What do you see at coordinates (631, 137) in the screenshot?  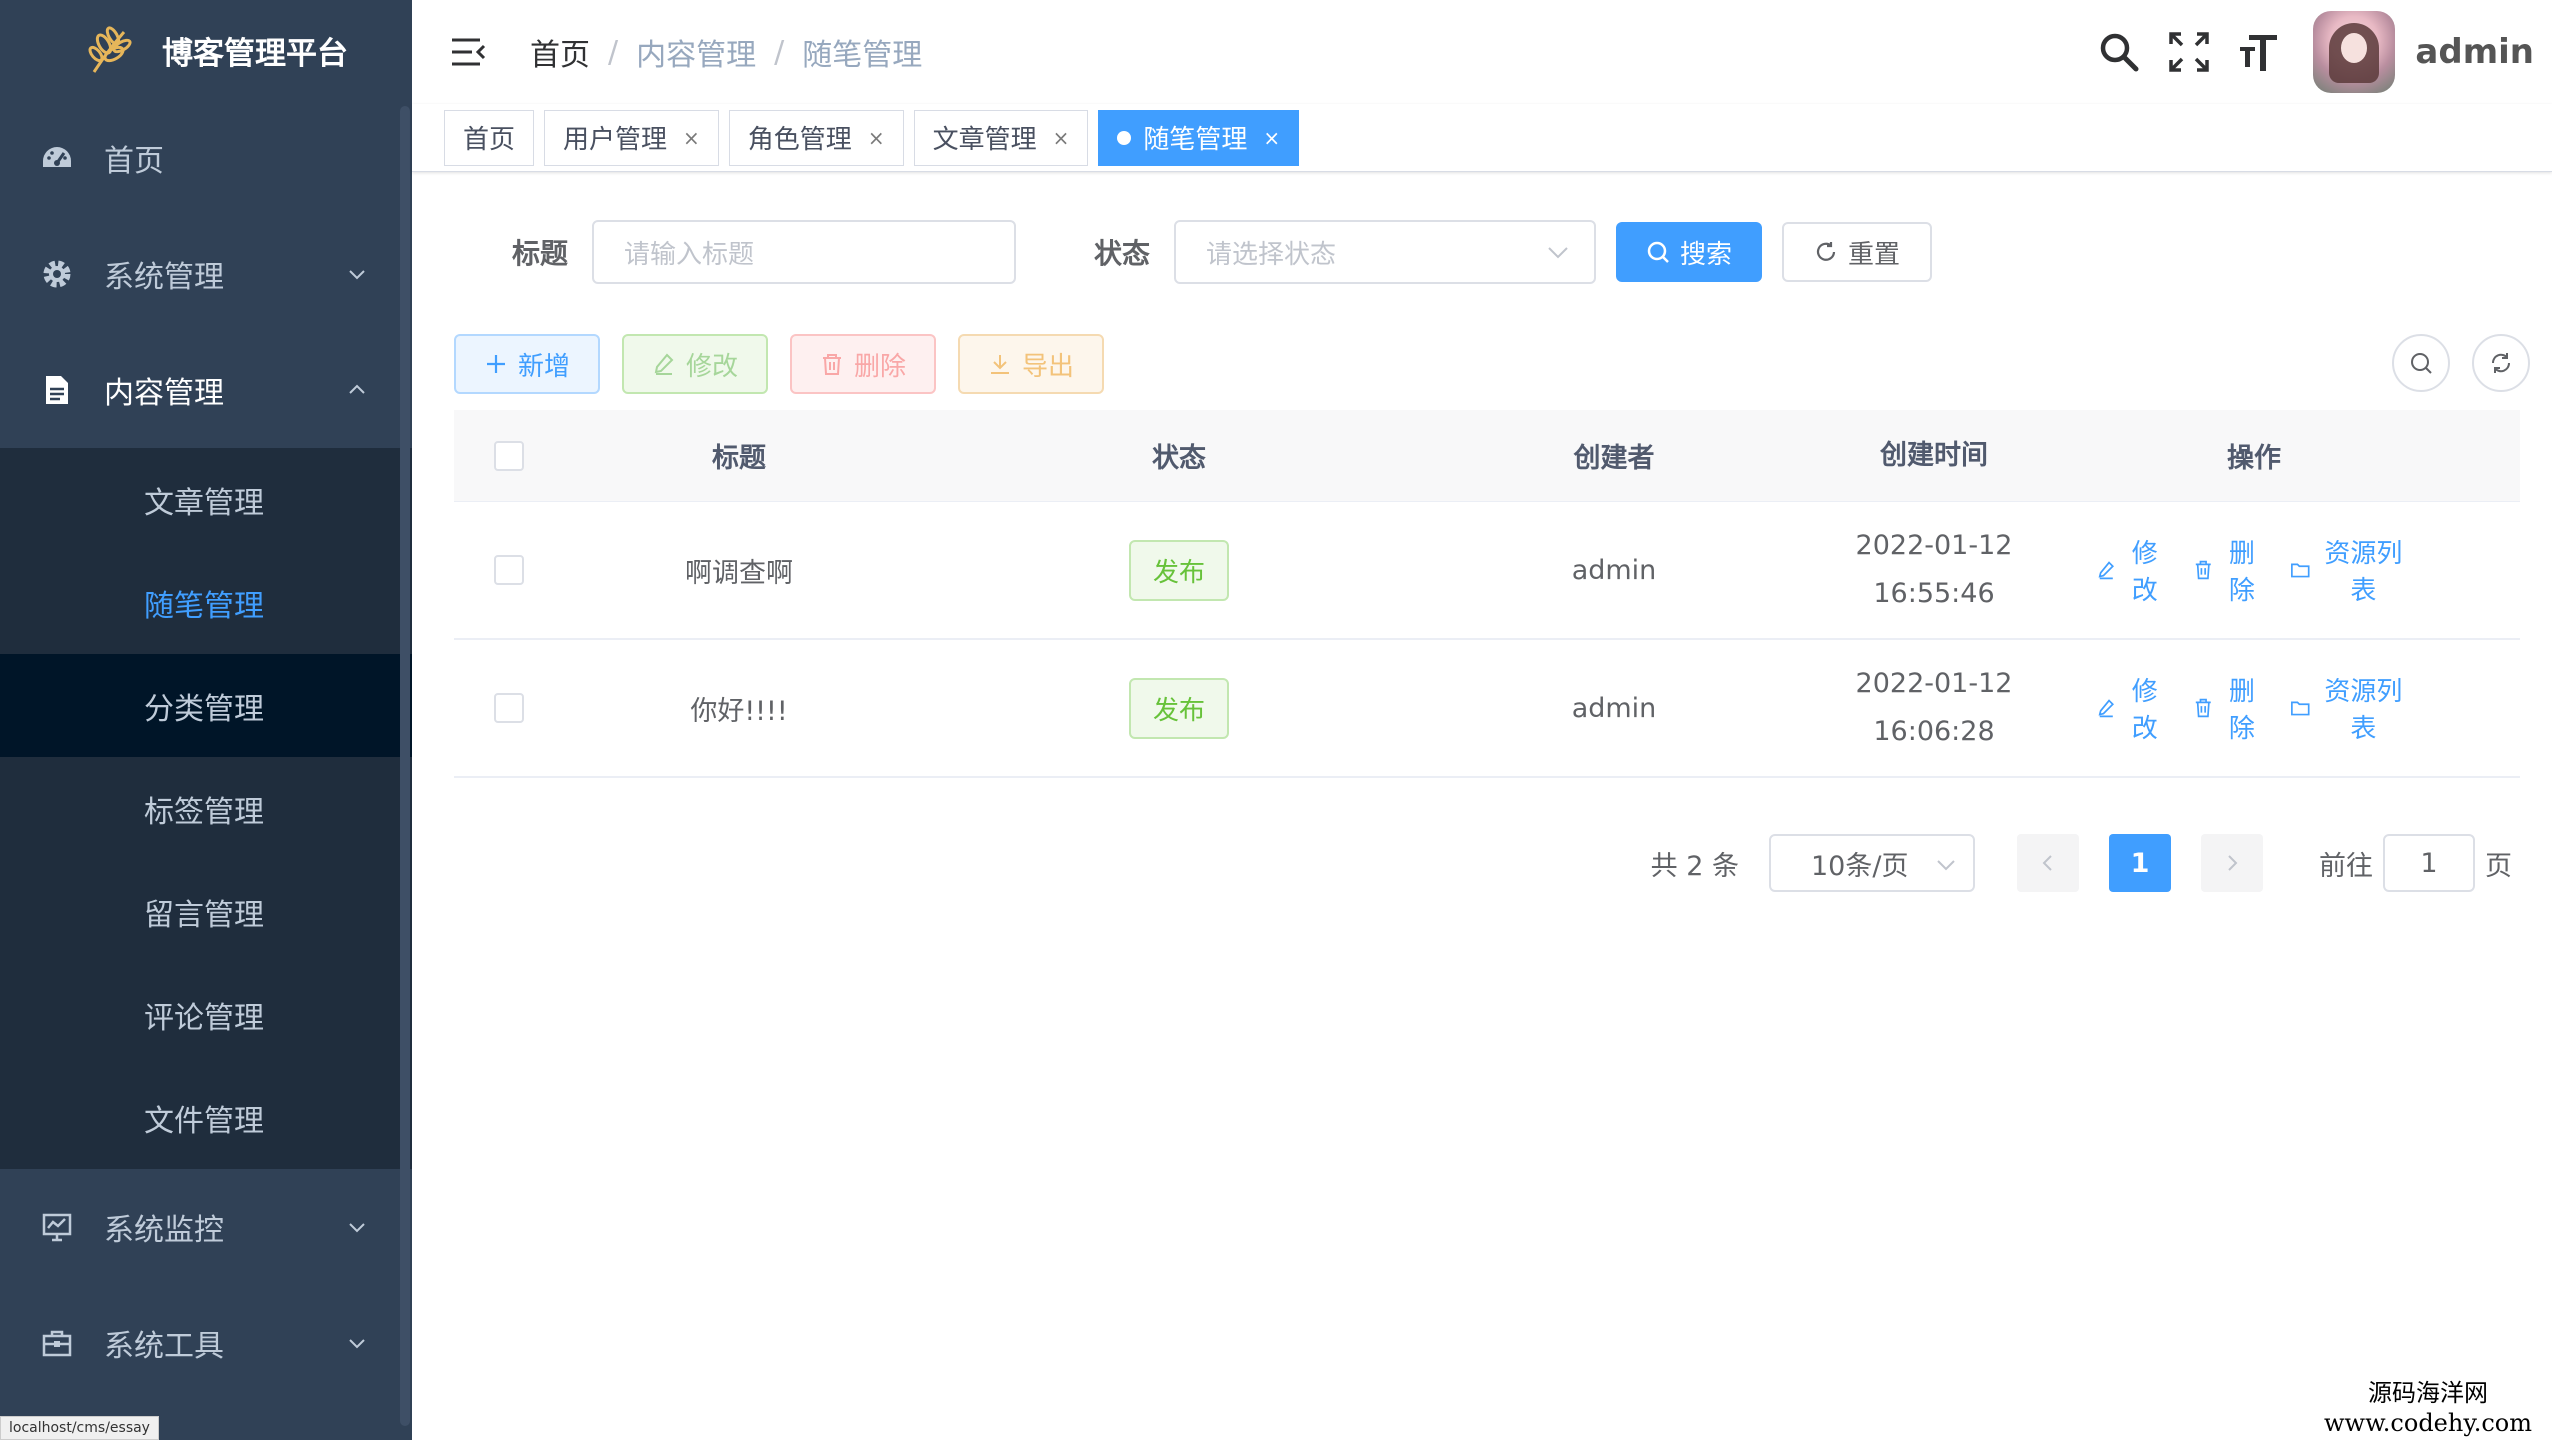 I see `tag-users: 用户管理 ×` at bounding box center [631, 137].